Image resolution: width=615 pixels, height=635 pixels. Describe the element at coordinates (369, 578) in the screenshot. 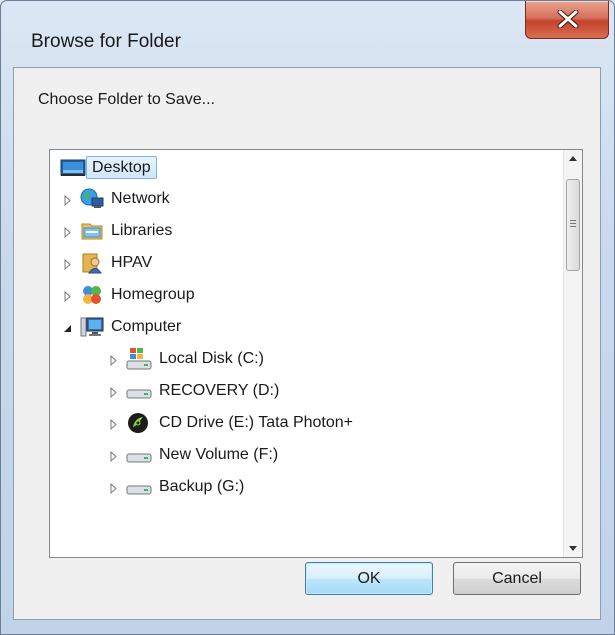

I see `ok-button: OK` at that location.